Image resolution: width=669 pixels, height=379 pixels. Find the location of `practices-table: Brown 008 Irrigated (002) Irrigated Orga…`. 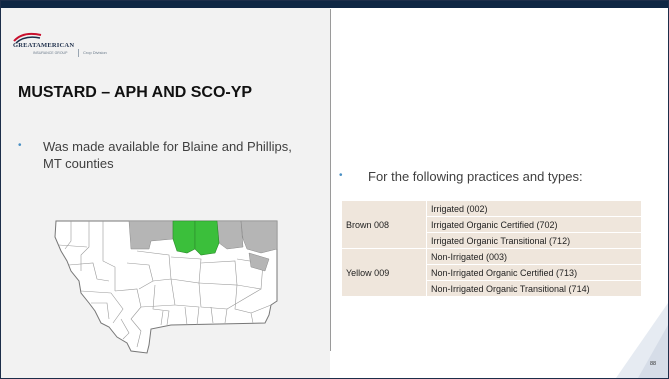

practices-table: Brown 008 Irrigated (002) Irrigated Orga… is located at coordinates (491, 248).